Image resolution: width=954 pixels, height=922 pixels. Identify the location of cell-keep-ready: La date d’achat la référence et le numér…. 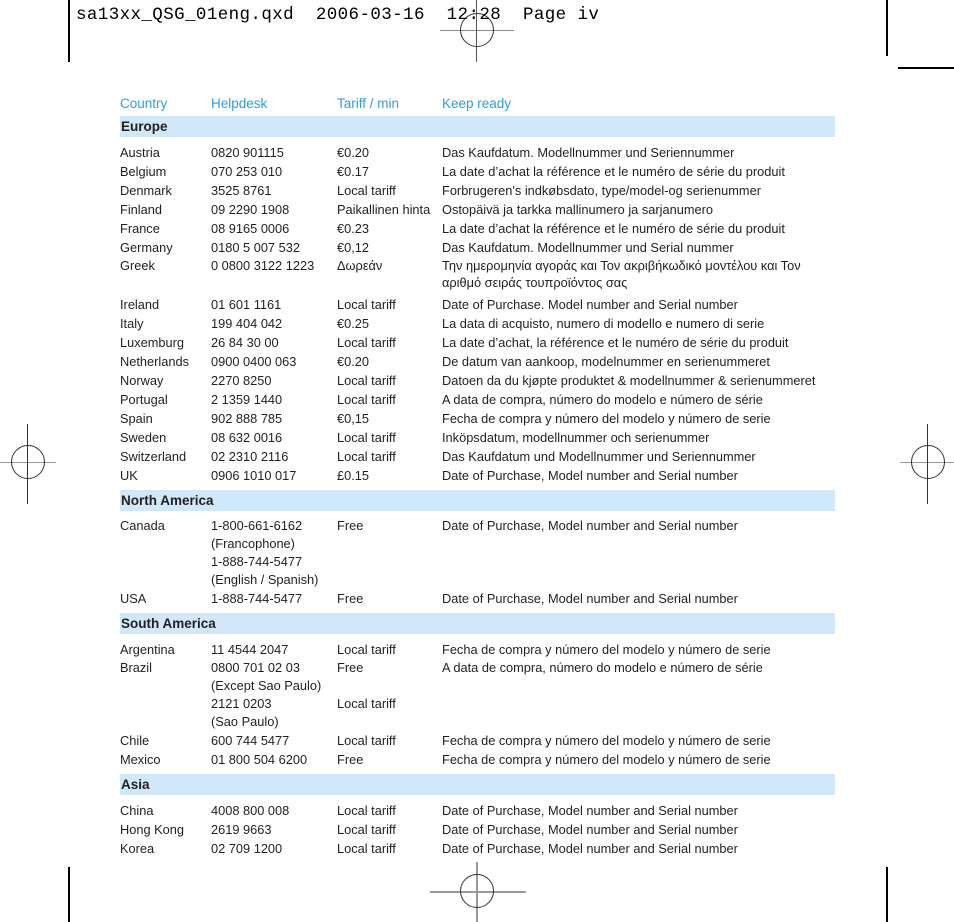
(613, 228).